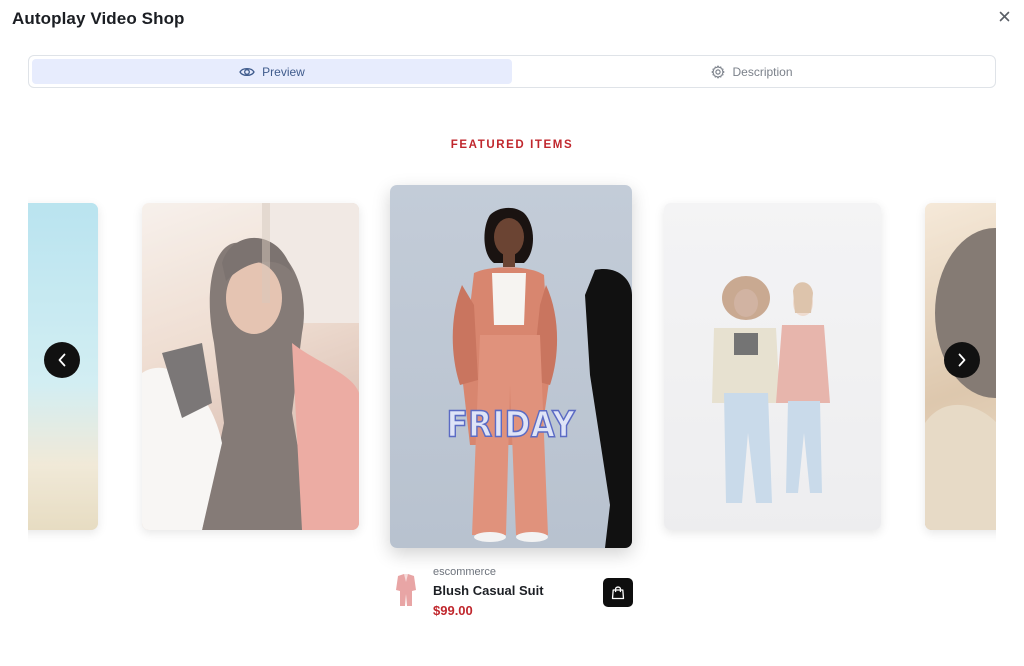 This screenshot has height=666, width=1024. I want to click on carousel-next-button, so click(962, 360).